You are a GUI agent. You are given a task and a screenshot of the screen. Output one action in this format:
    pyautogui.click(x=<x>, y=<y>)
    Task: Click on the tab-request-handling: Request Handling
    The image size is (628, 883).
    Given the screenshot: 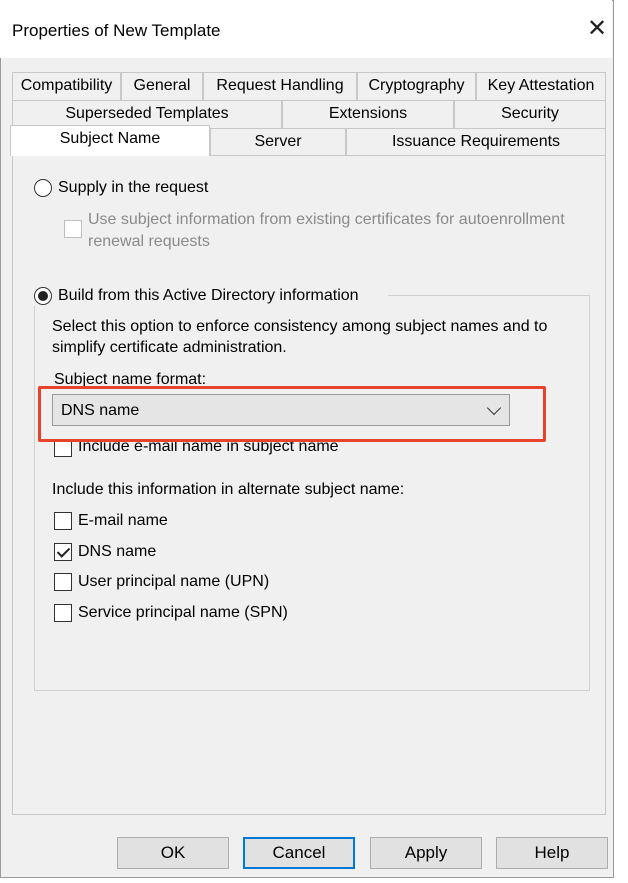 What is the action you would take?
    pyautogui.click(x=280, y=86)
    